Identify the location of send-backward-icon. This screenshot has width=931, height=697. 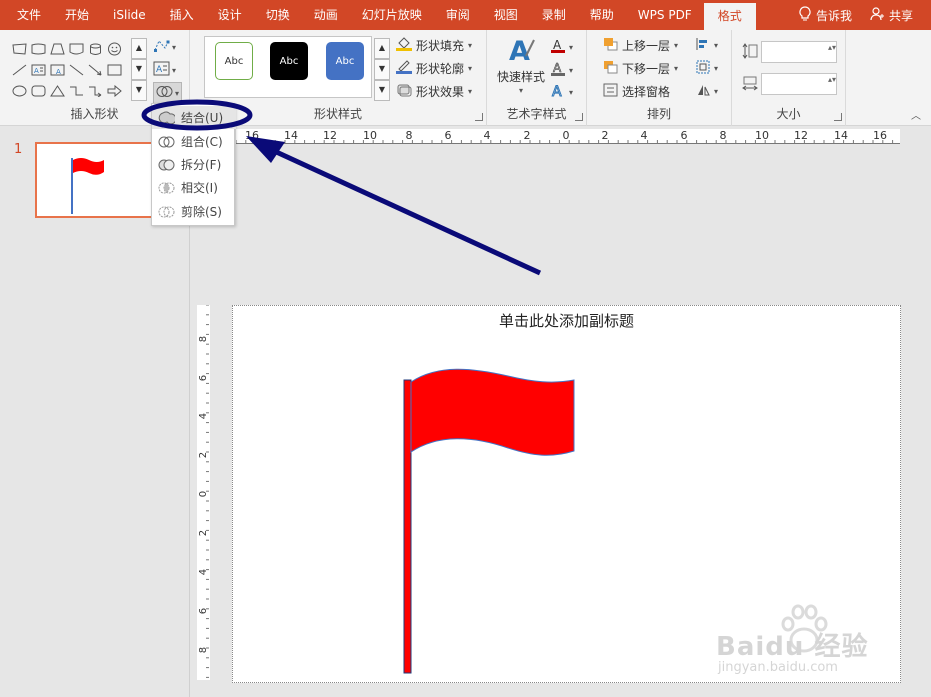
(610, 68).